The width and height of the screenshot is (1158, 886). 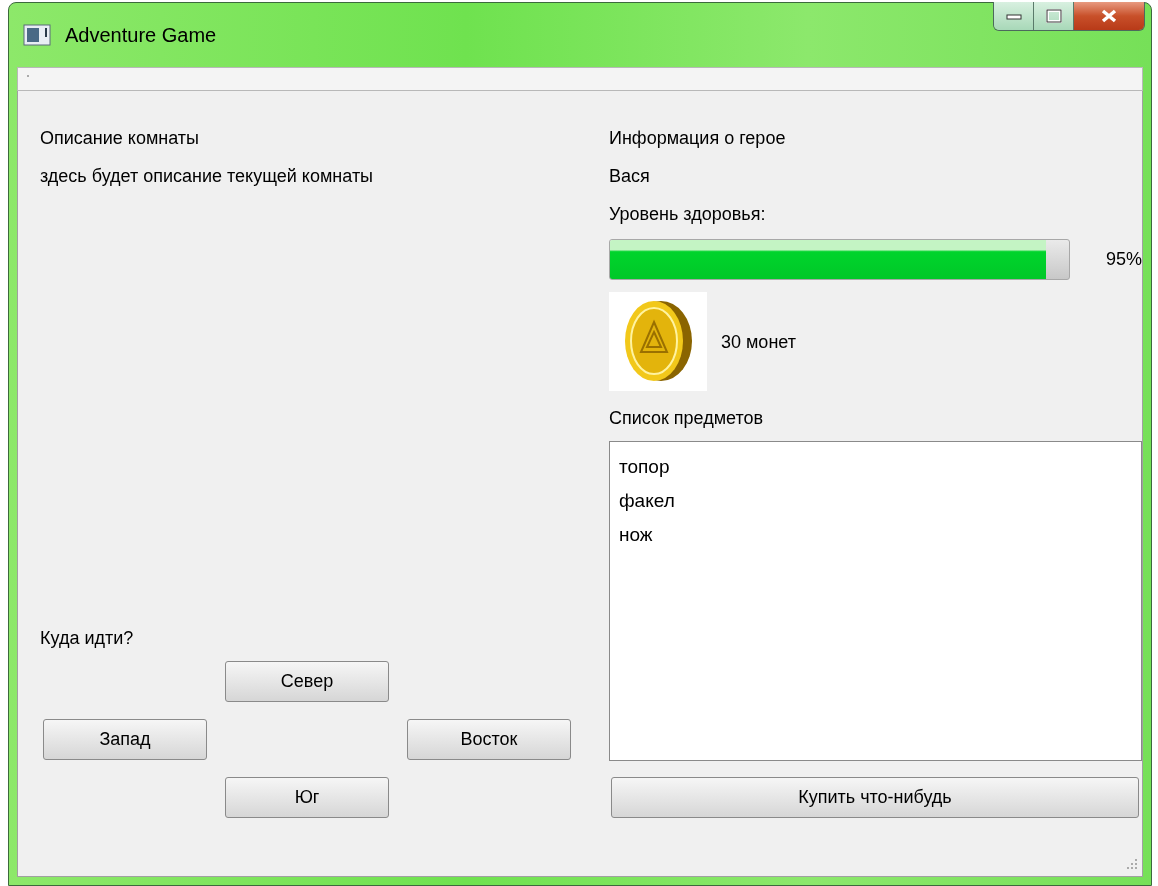 I want to click on maximize-button, so click(x=1054, y=16).